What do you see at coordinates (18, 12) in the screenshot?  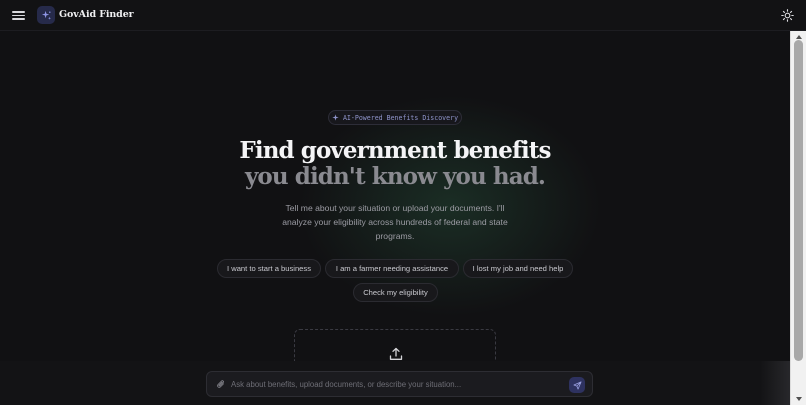 I see `hamburger-icon` at bounding box center [18, 12].